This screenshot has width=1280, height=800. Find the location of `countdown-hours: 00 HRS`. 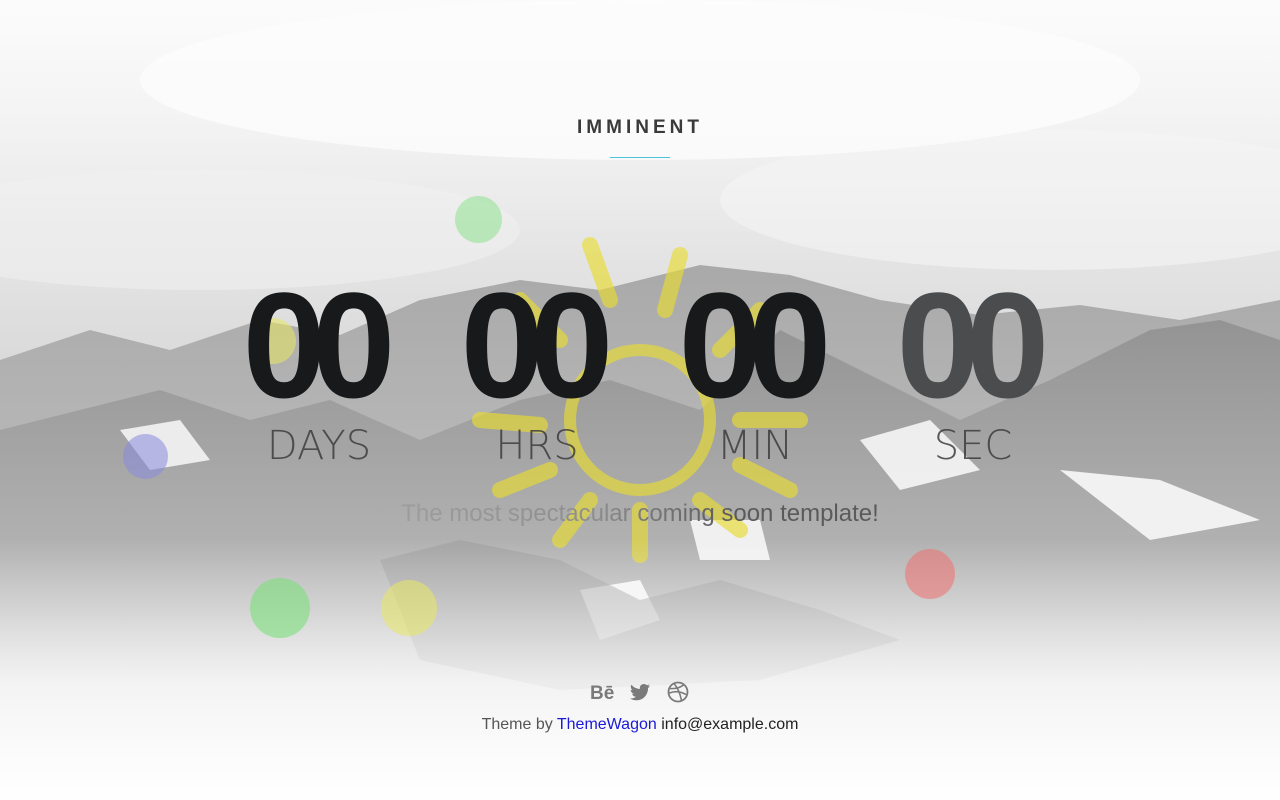

countdown-hours: 00 HRS is located at coordinates (537, 369).